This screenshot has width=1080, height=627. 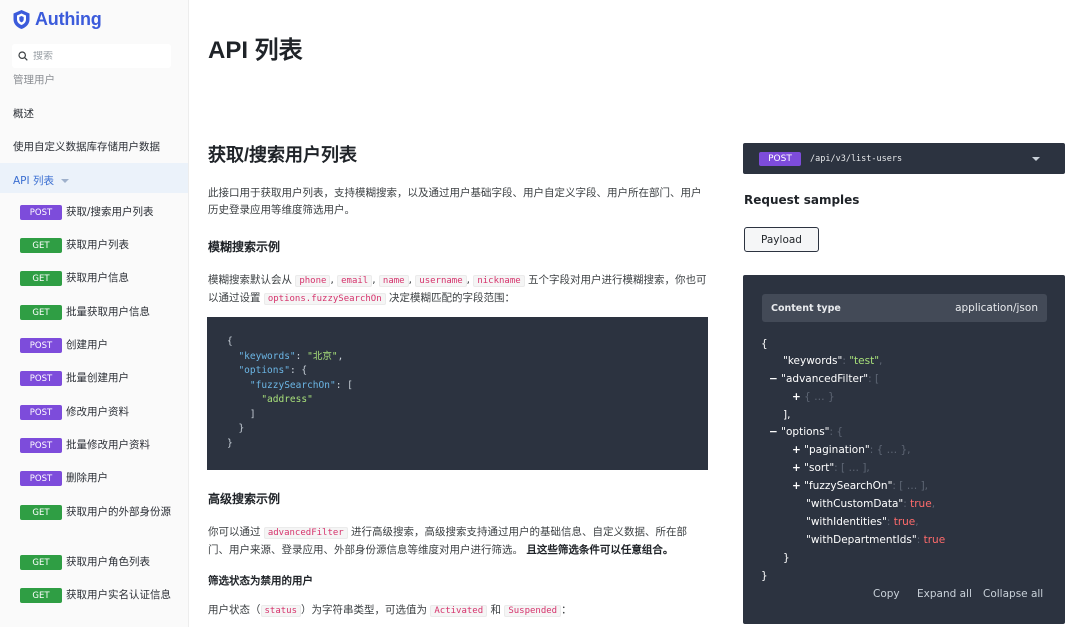 What do you see at coordinates (851, 450) in the screenshot?
I see `json-line-pagination: + "pagination": { … },` at bounding box center [851, 450].